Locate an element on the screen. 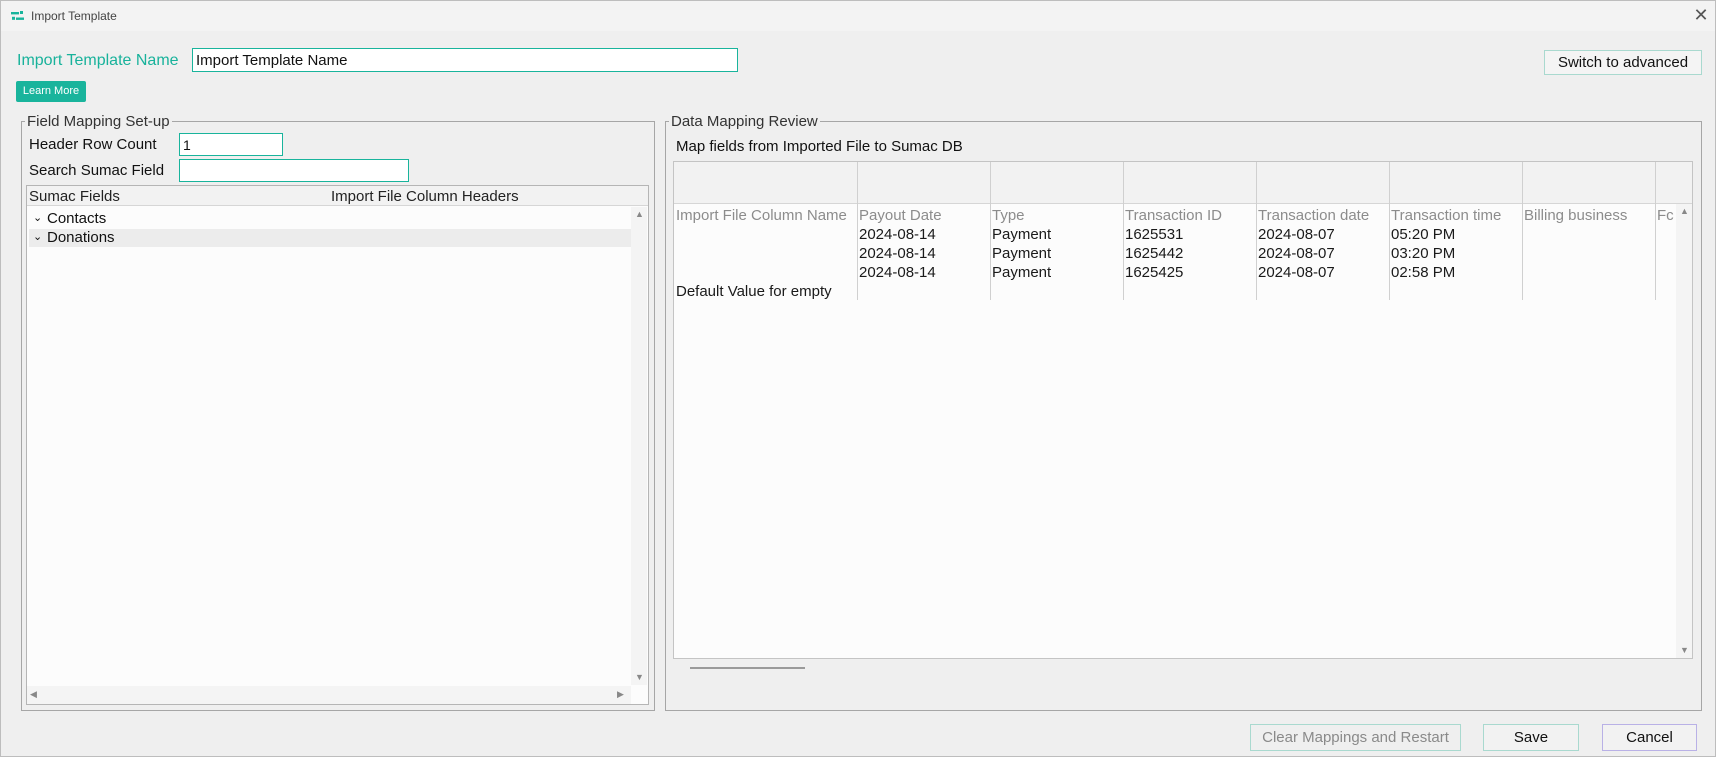 The image size is (1716, 757). column-header: Payout Date is located at coordinates (924, 215).